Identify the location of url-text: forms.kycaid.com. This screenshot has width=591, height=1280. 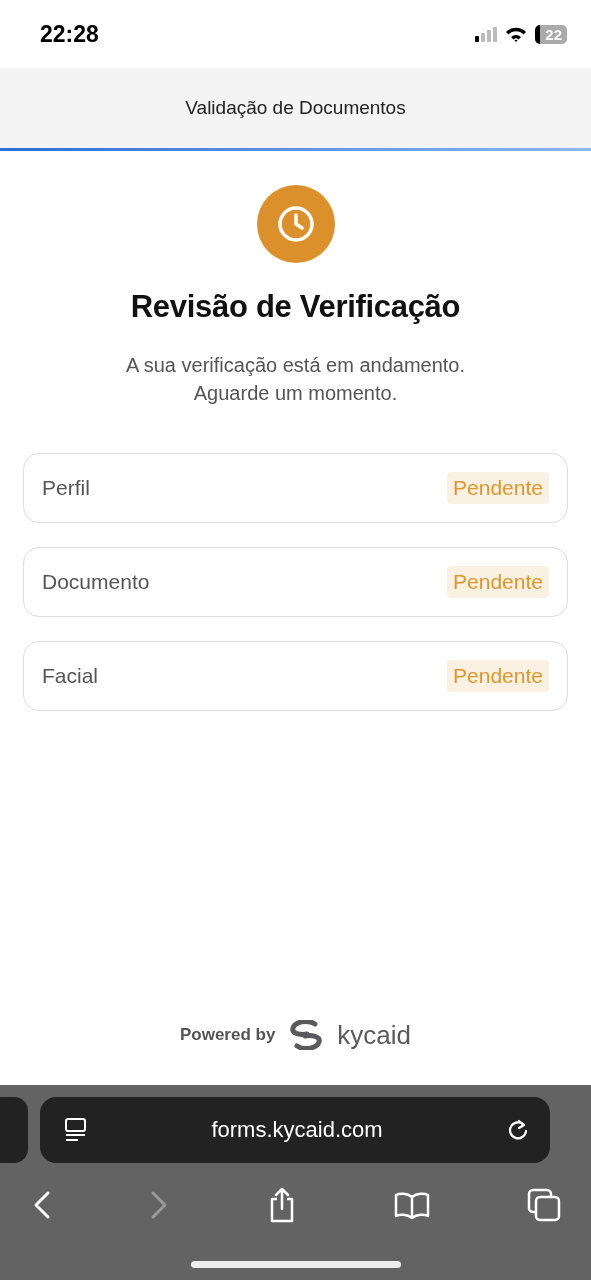
(297, 1130).